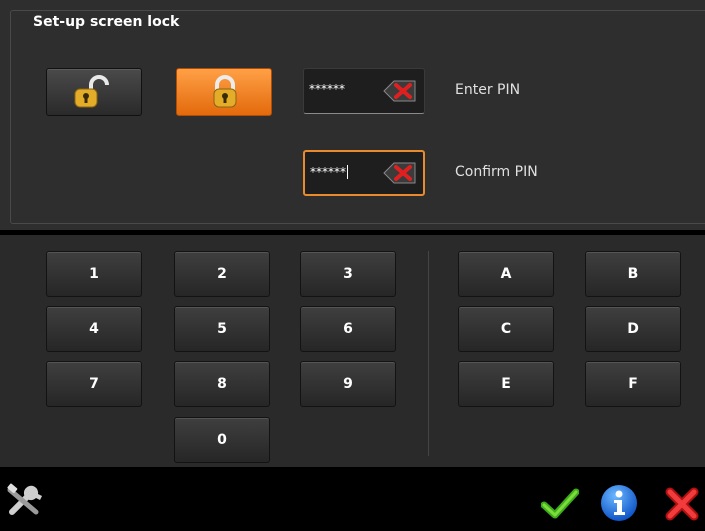  I want to click on key-4: 4, so click(94, 329).